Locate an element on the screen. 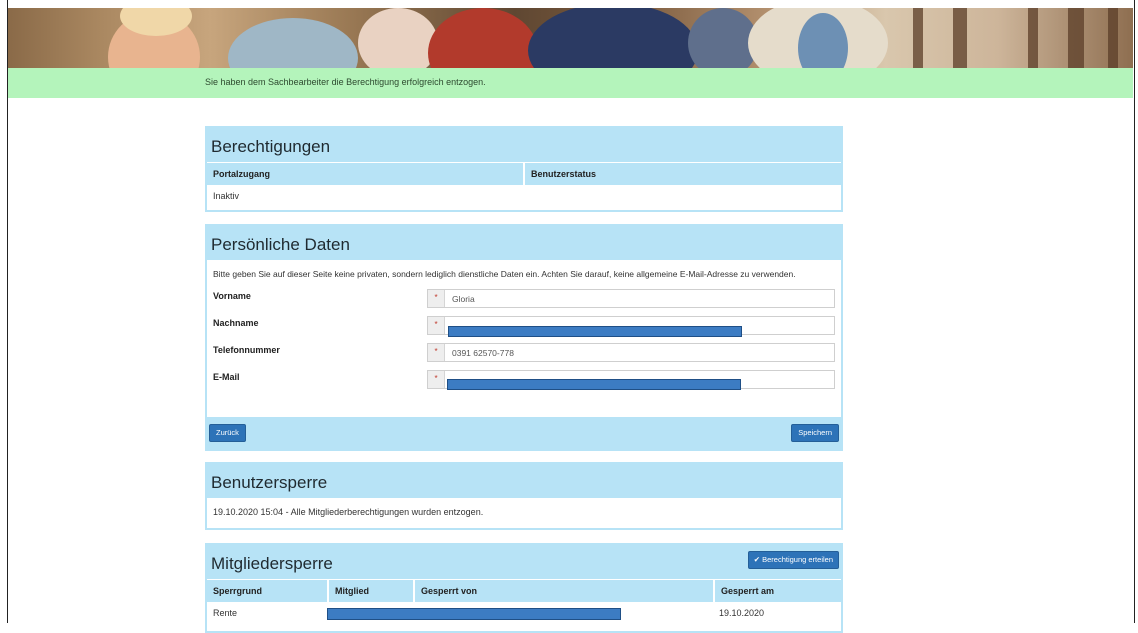 Image resolution: width=1138 pixels, height=633 pixels. vorname-row: Vorname * Gloria is located at coordinates (524, 301).